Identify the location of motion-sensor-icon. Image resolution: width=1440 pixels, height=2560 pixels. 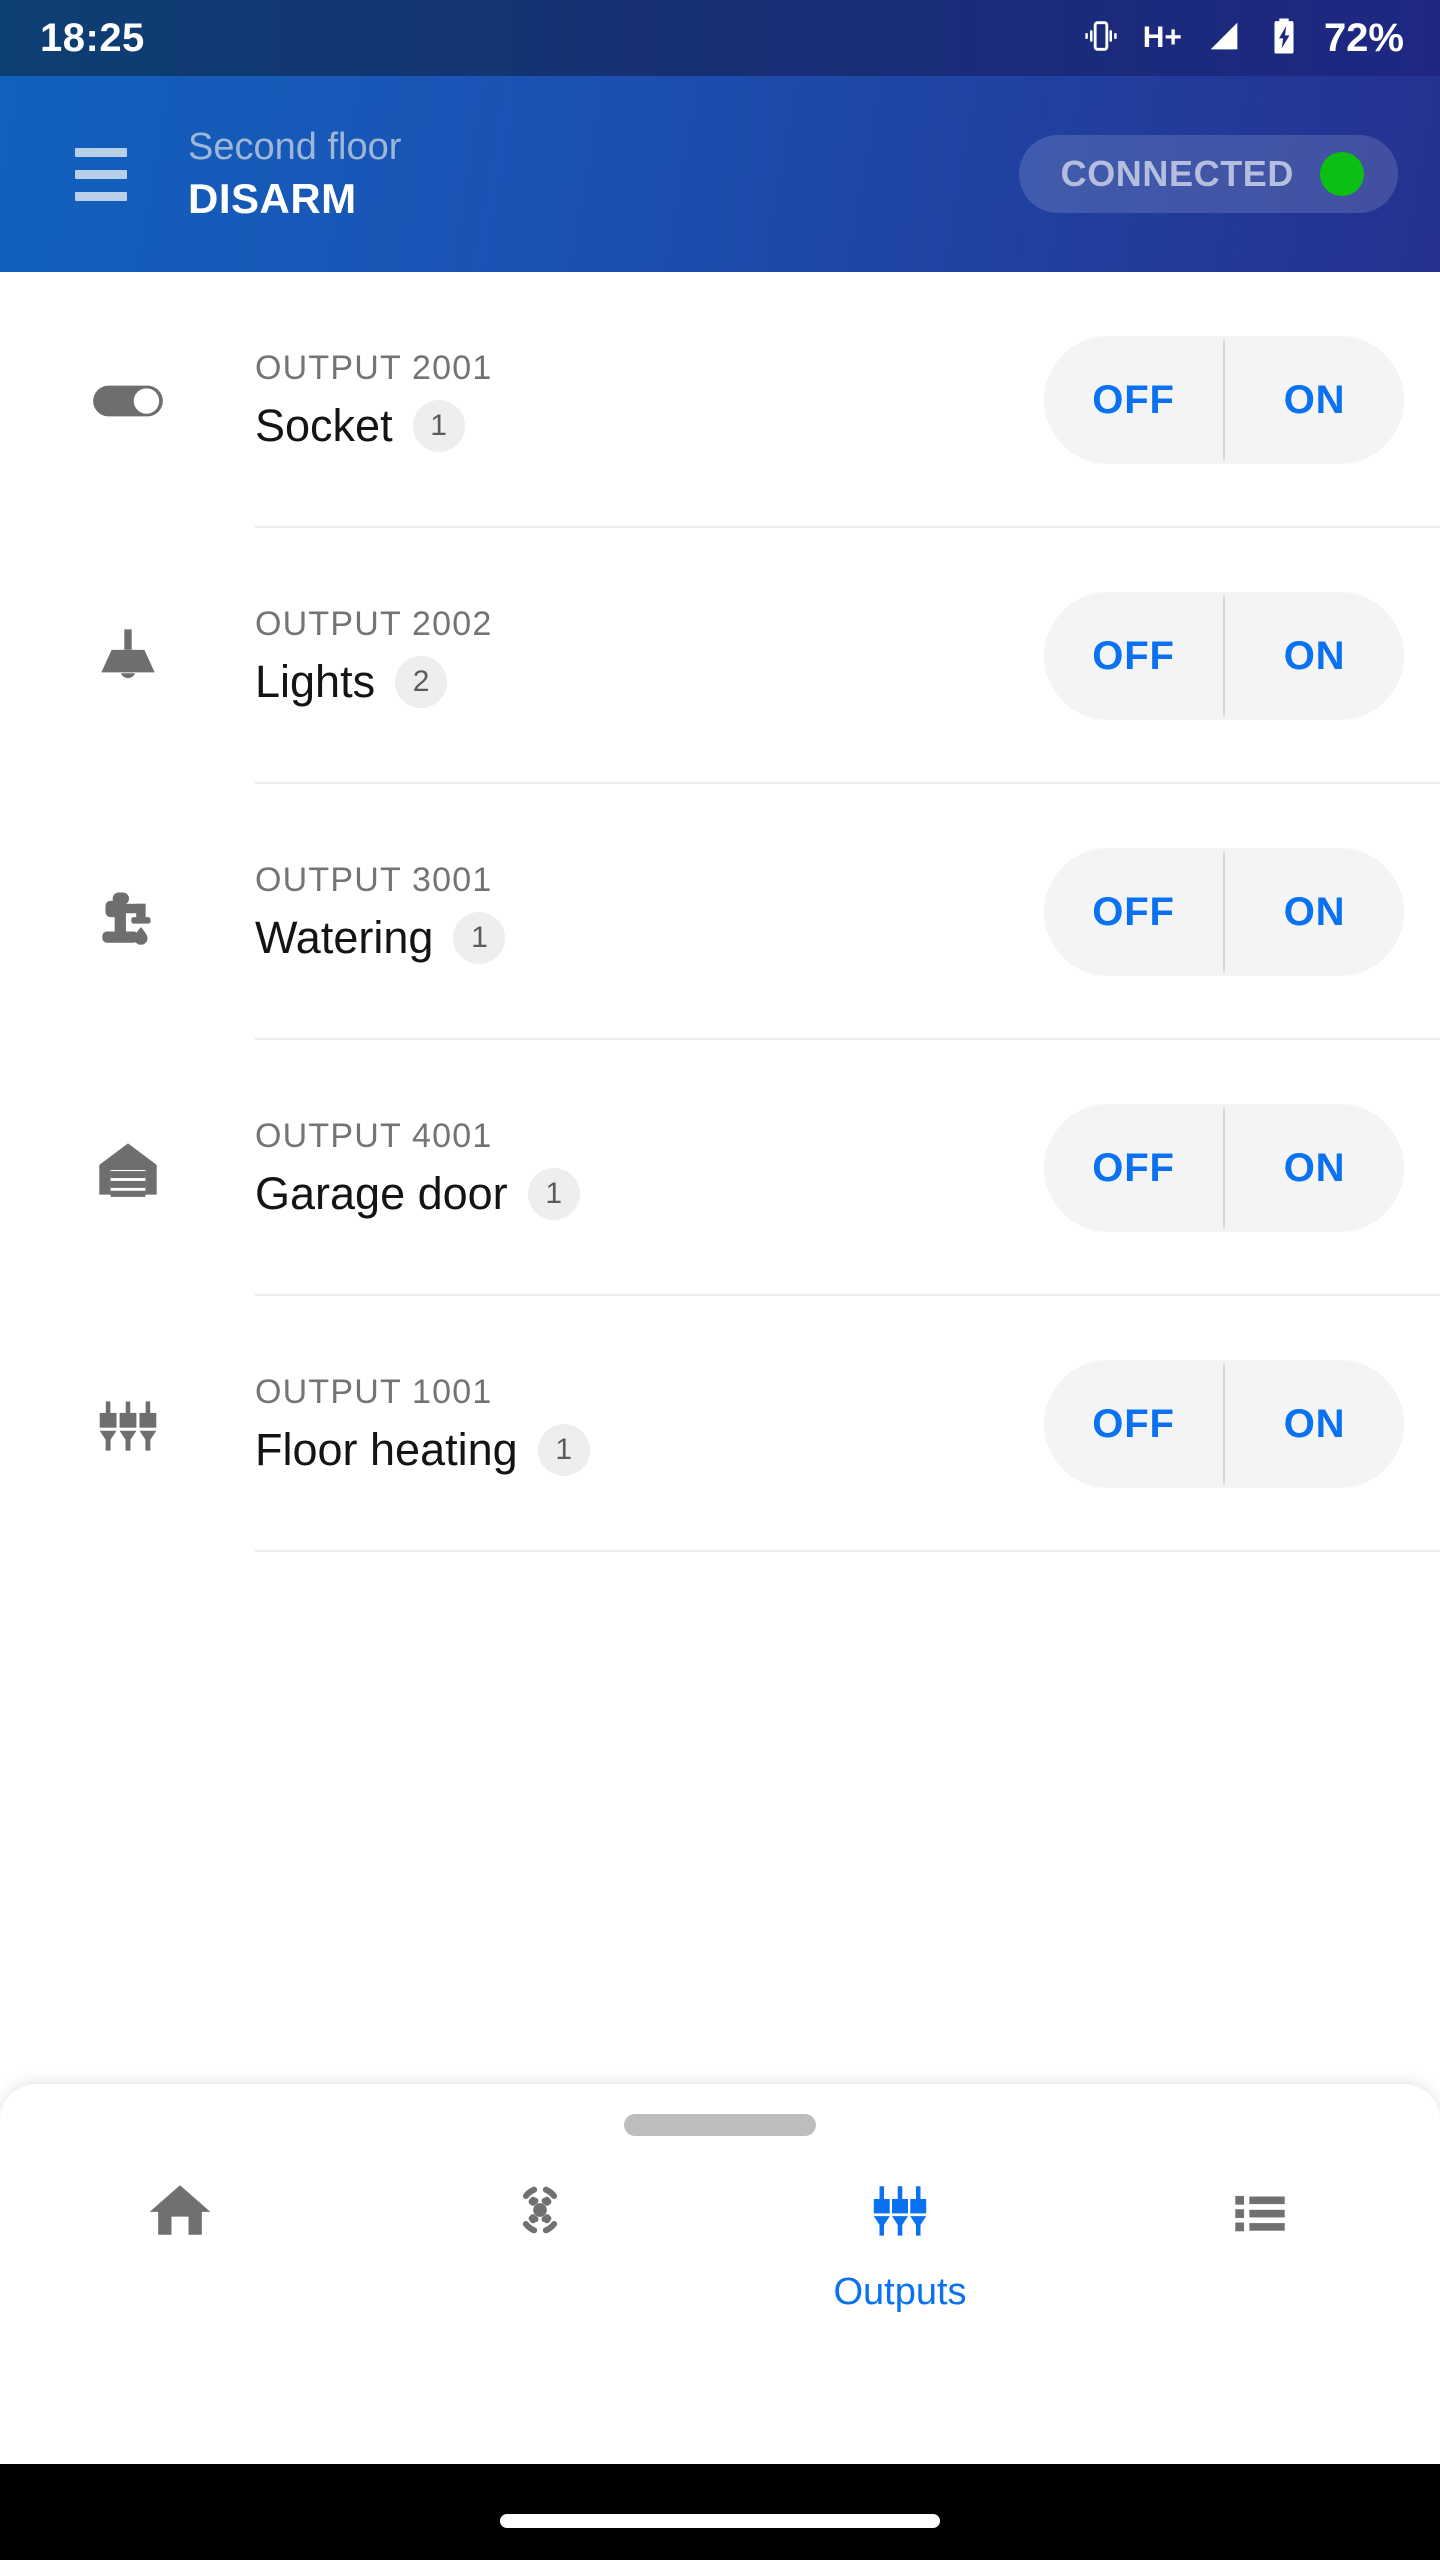
(540, 2212).